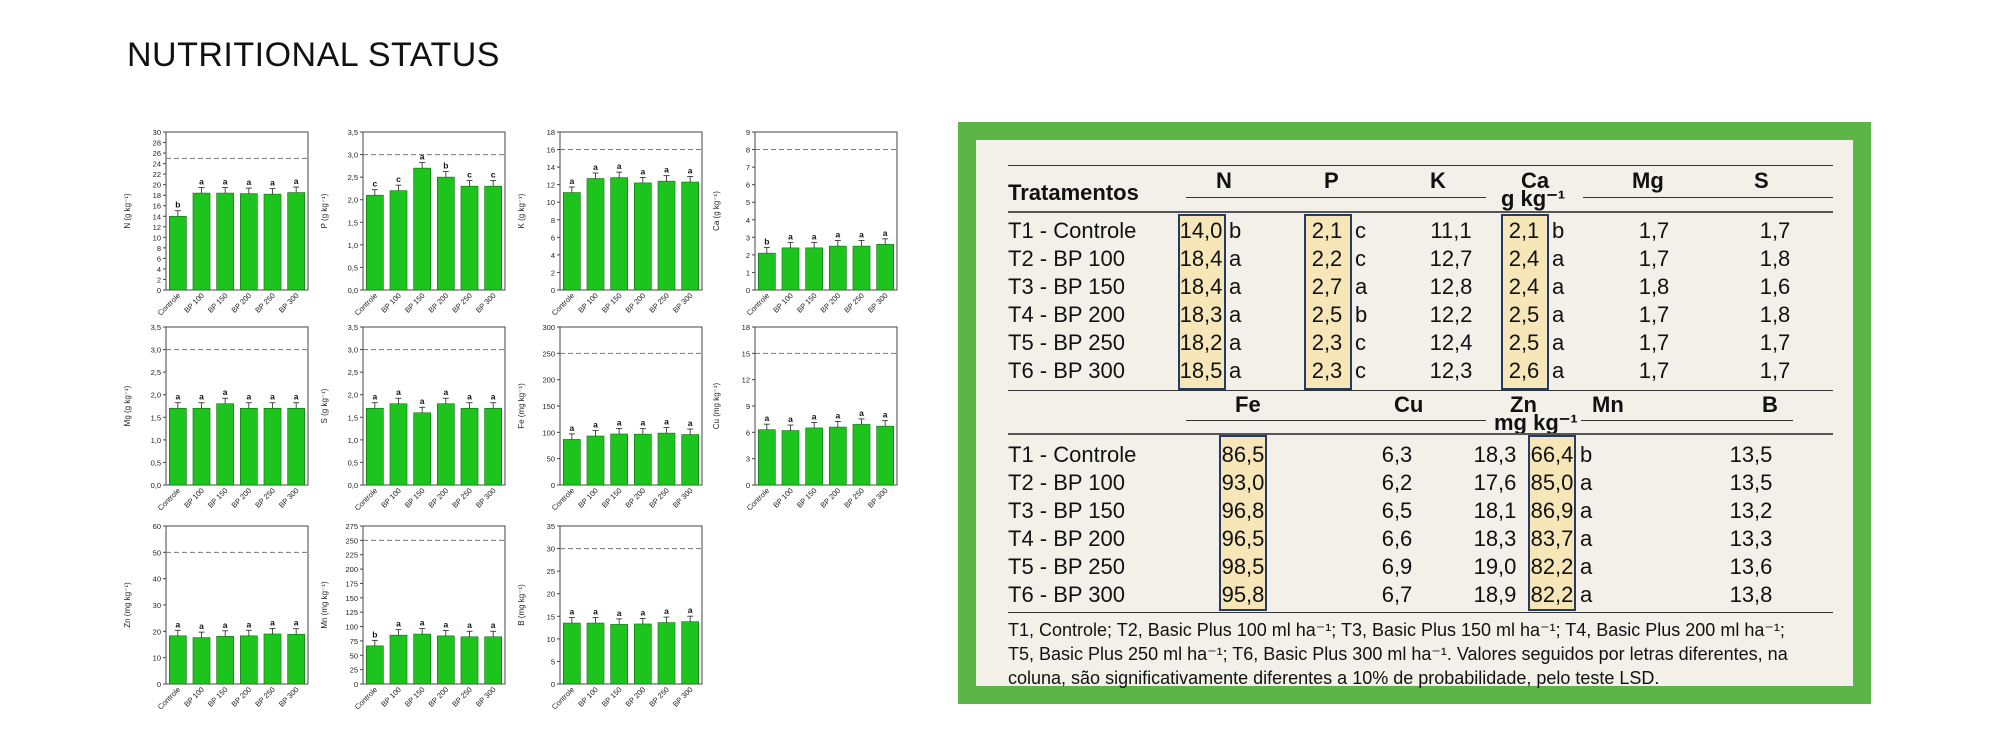  I want to click on micro-top-rule, so click(1420, 390).